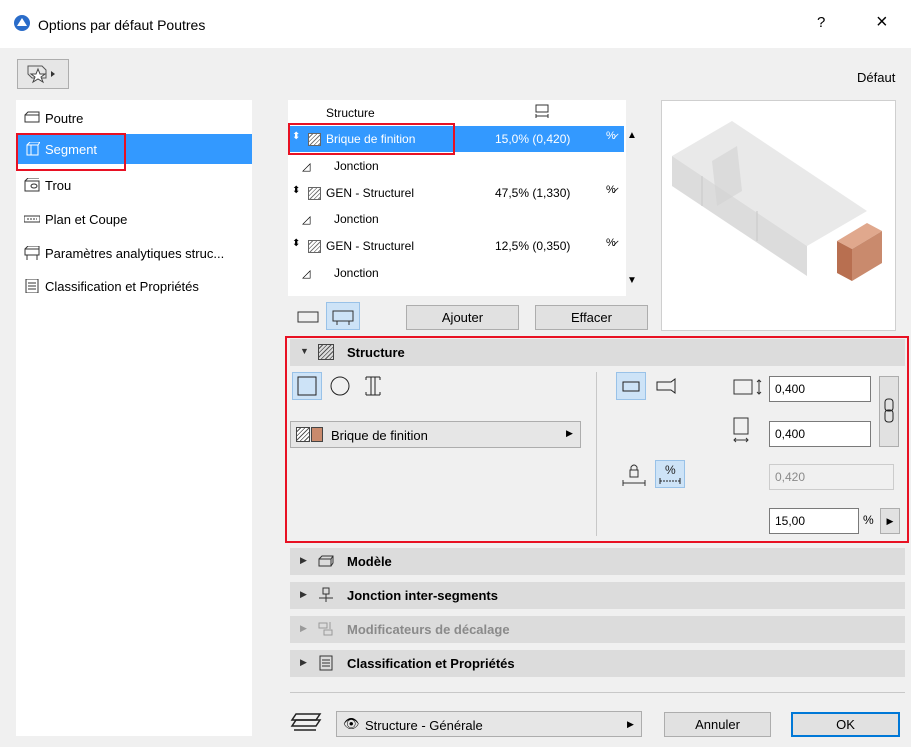  Describe the element at coordinates (462, 317) in the screenshot. I see `add-segment-button: Ajouter` at that location.